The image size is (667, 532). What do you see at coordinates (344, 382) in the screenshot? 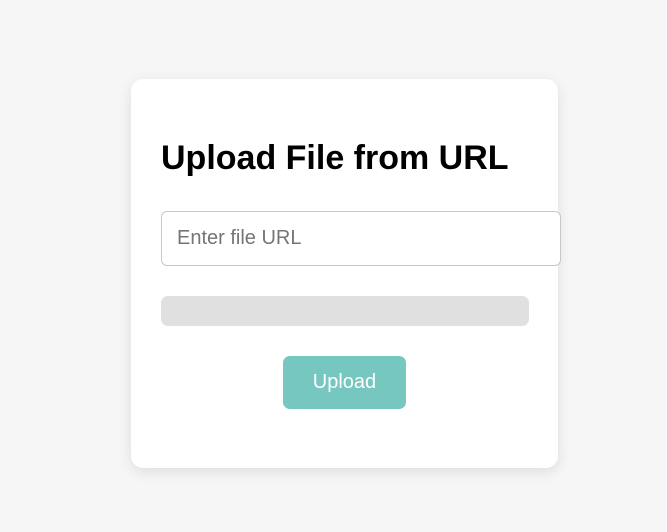
I see `upload-button: Upload` at bounding box center [344, 382].